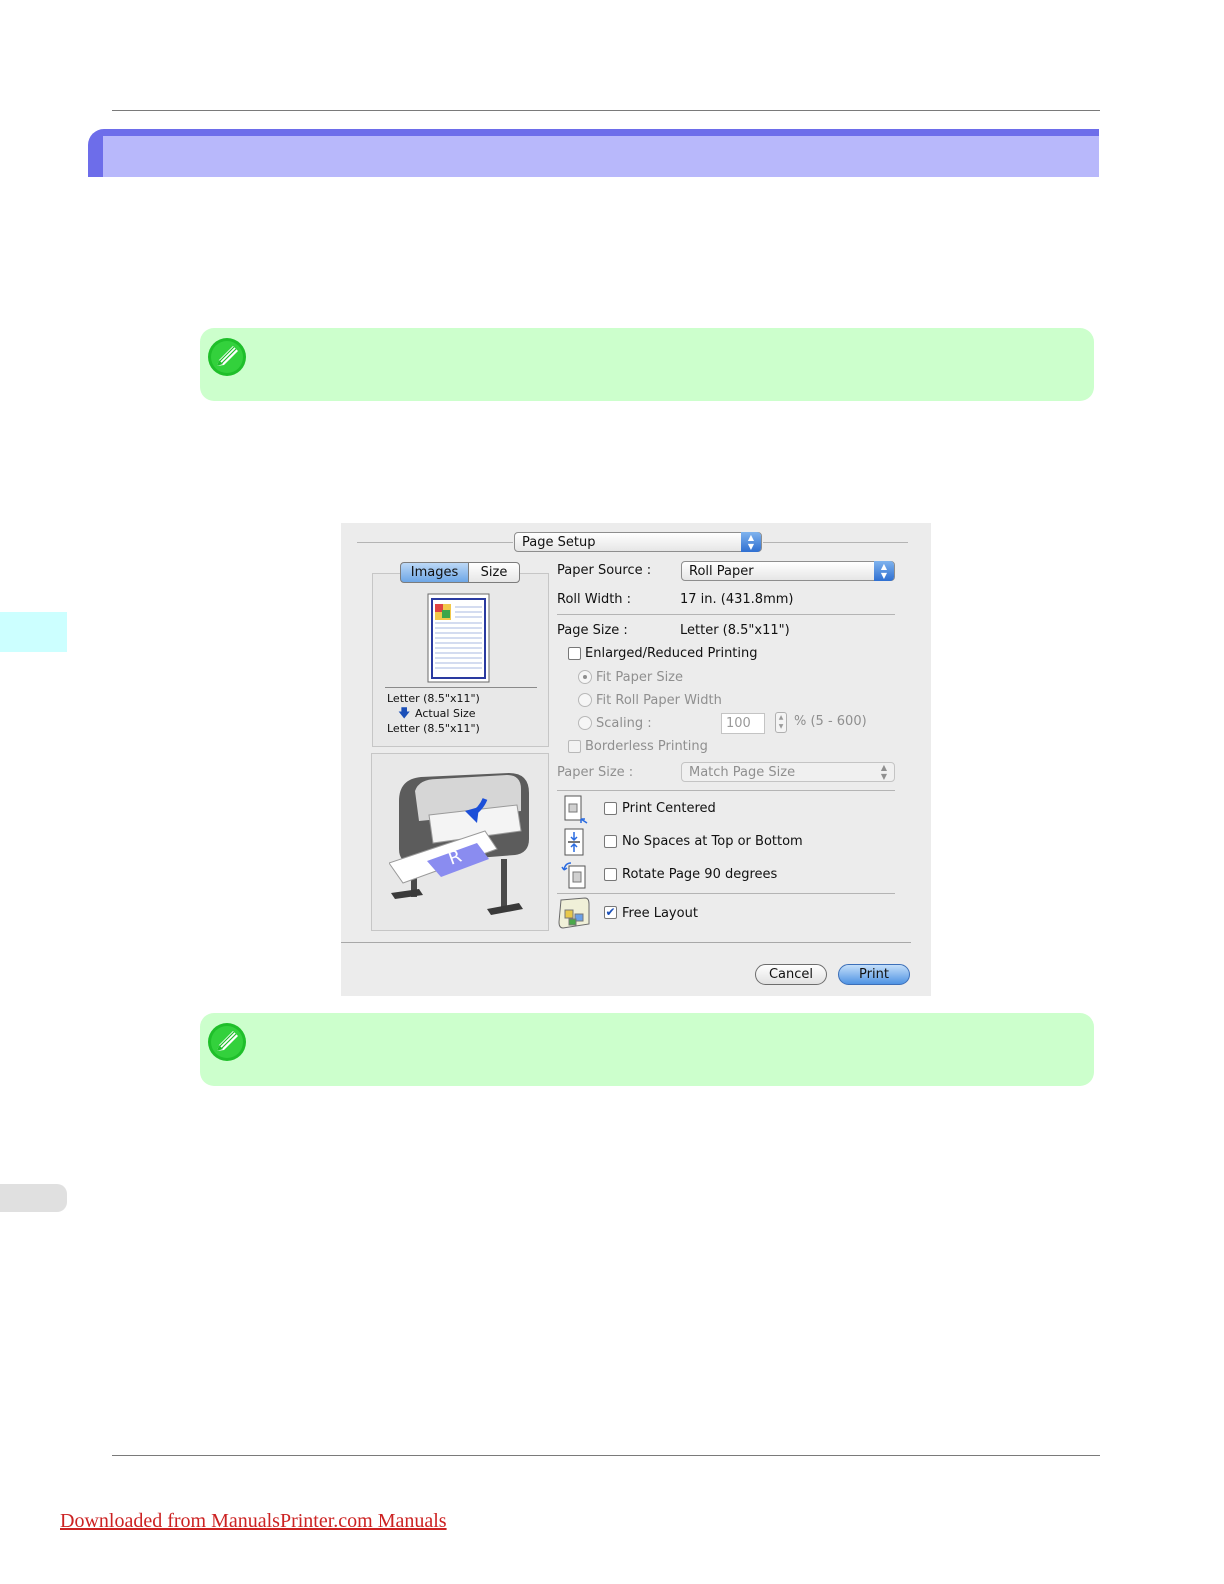  Describe the element at coordinates (610, 841) in the screenshot. I see `no-spaces-checkbox` at that location.